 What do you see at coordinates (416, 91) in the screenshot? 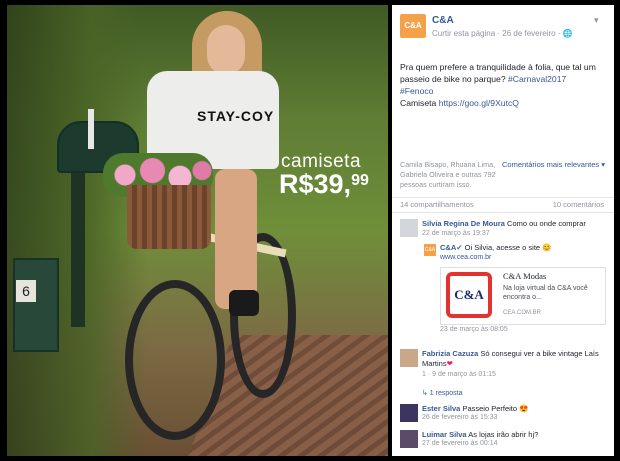
I see `hashtag-link: #Fenoco` at bounding box center [416, 91].